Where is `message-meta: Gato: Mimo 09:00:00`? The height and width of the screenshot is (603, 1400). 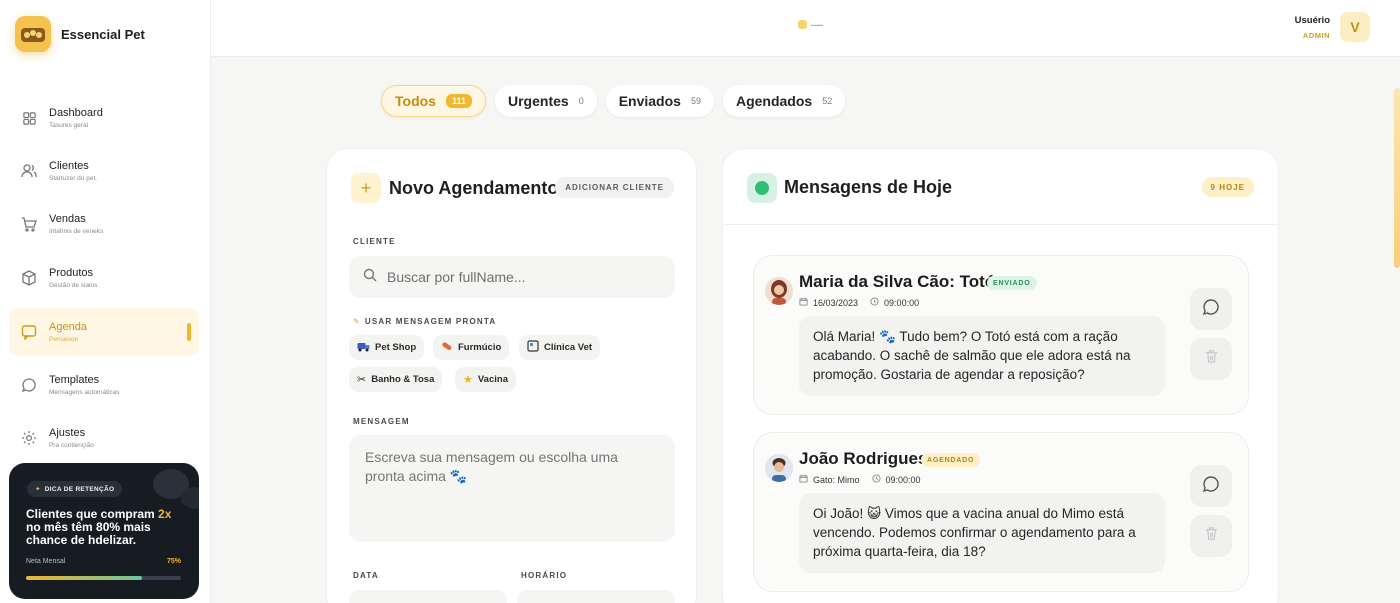 message-meta: Gato: Mimo 09:00:00 is located at coordinates (860, 479).